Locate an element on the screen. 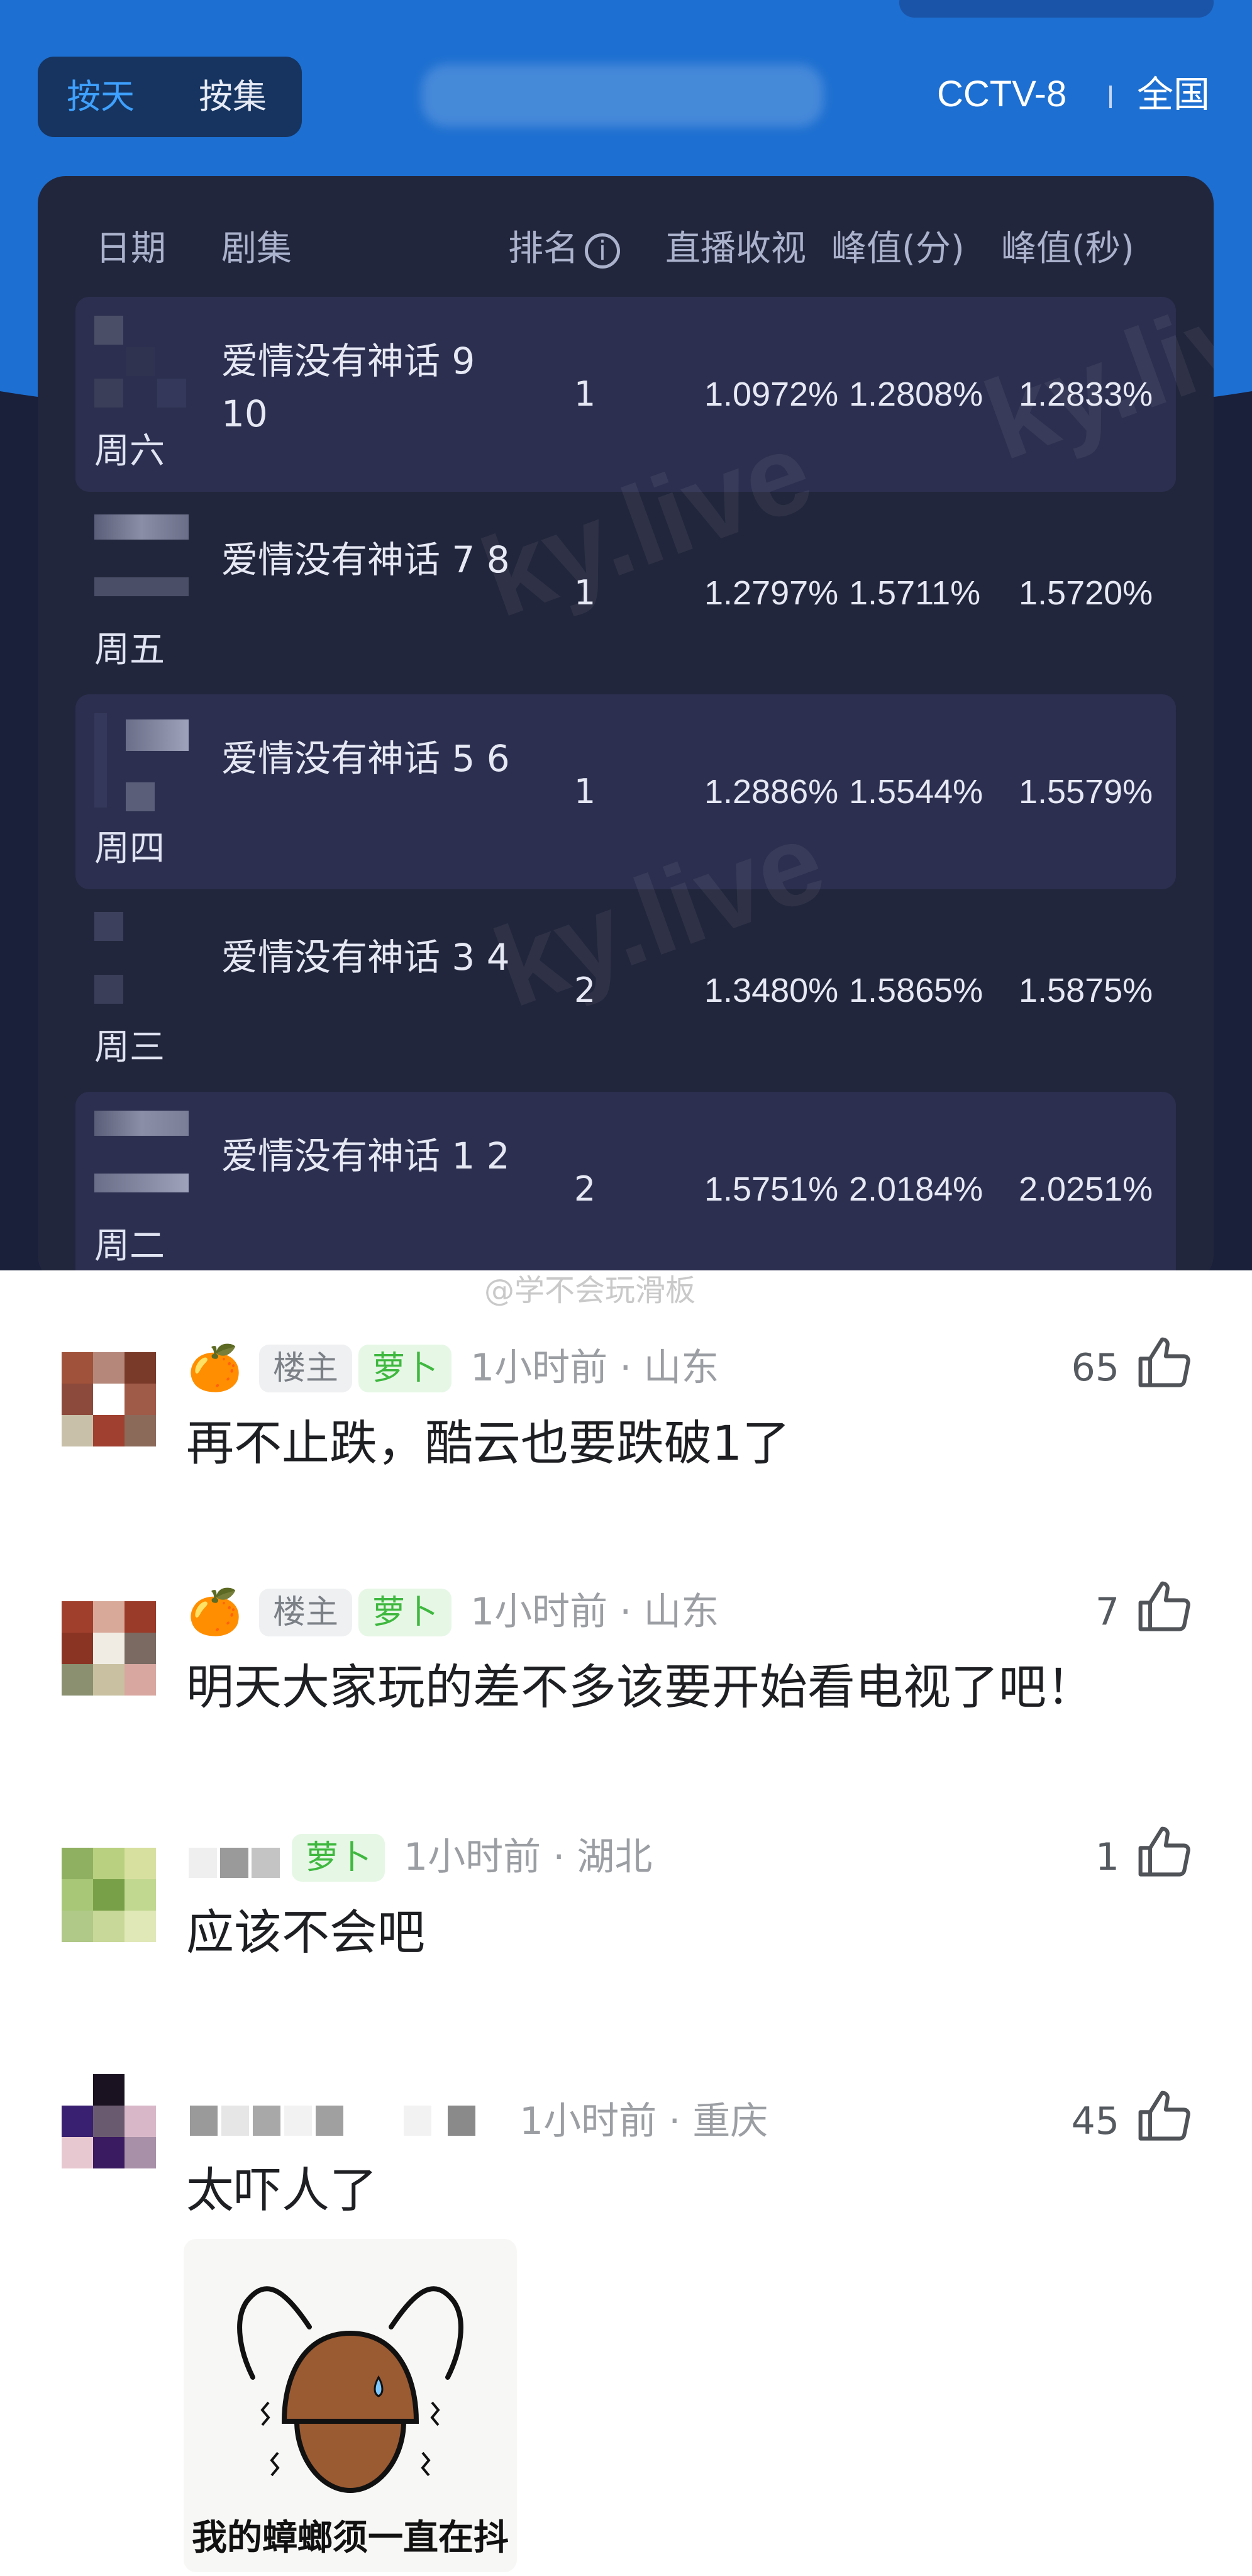  row-weekday: 周三 is located at coordinates (129, 1047).